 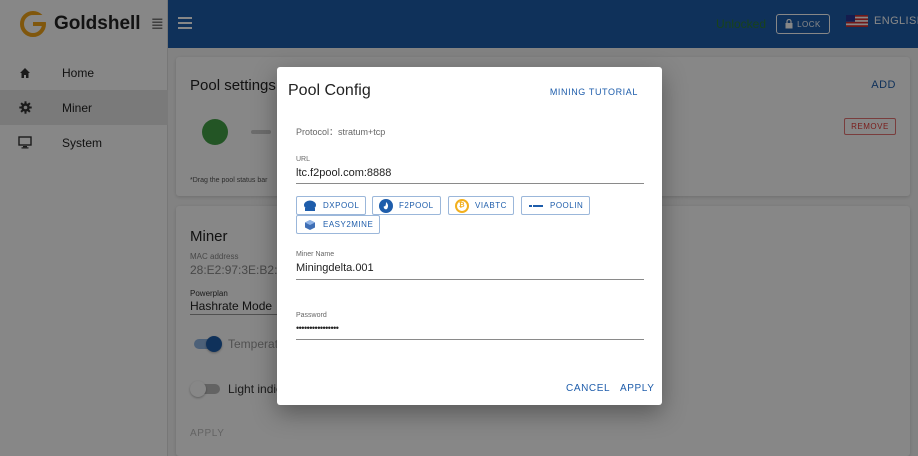 What do you see at coordinates (567, 205) in the screenshot?
I see `pool-preset-label: POOLIN` at bounding box center [567, 205].